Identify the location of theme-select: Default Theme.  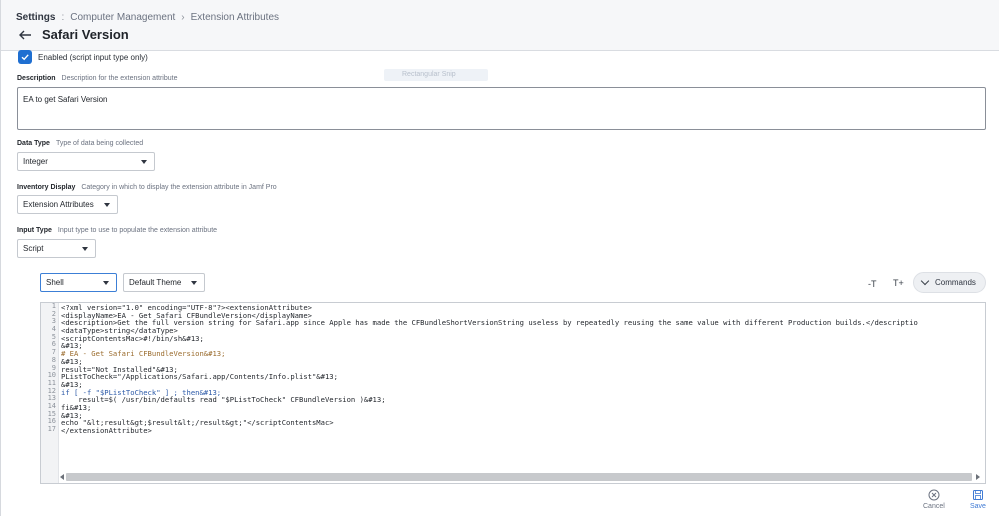
(164, 282).